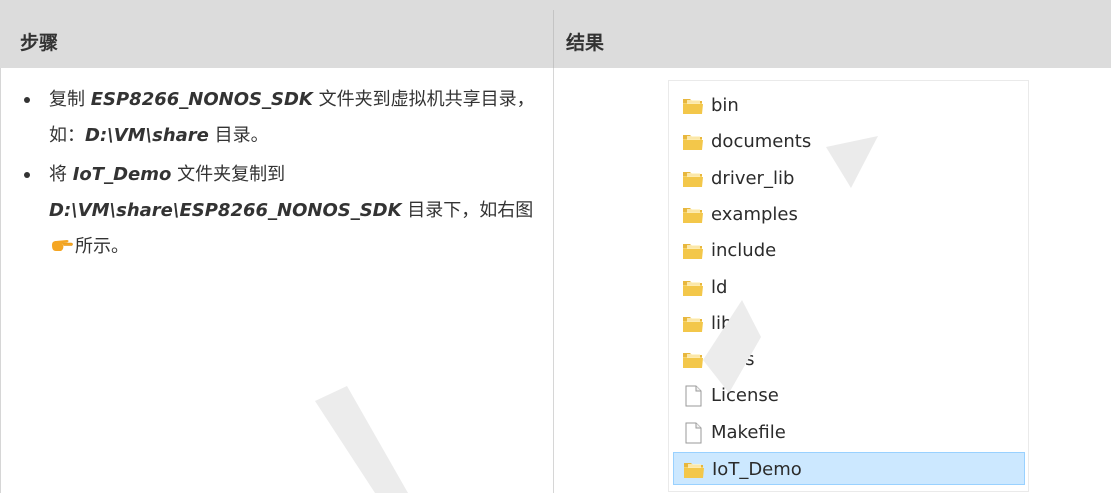 Image resolution: width=1111 pixels, height=493 pixels. Describe the element at coordinates (849, 359) in the screenshot. I see `explorer-item-tools: tools` at that location.